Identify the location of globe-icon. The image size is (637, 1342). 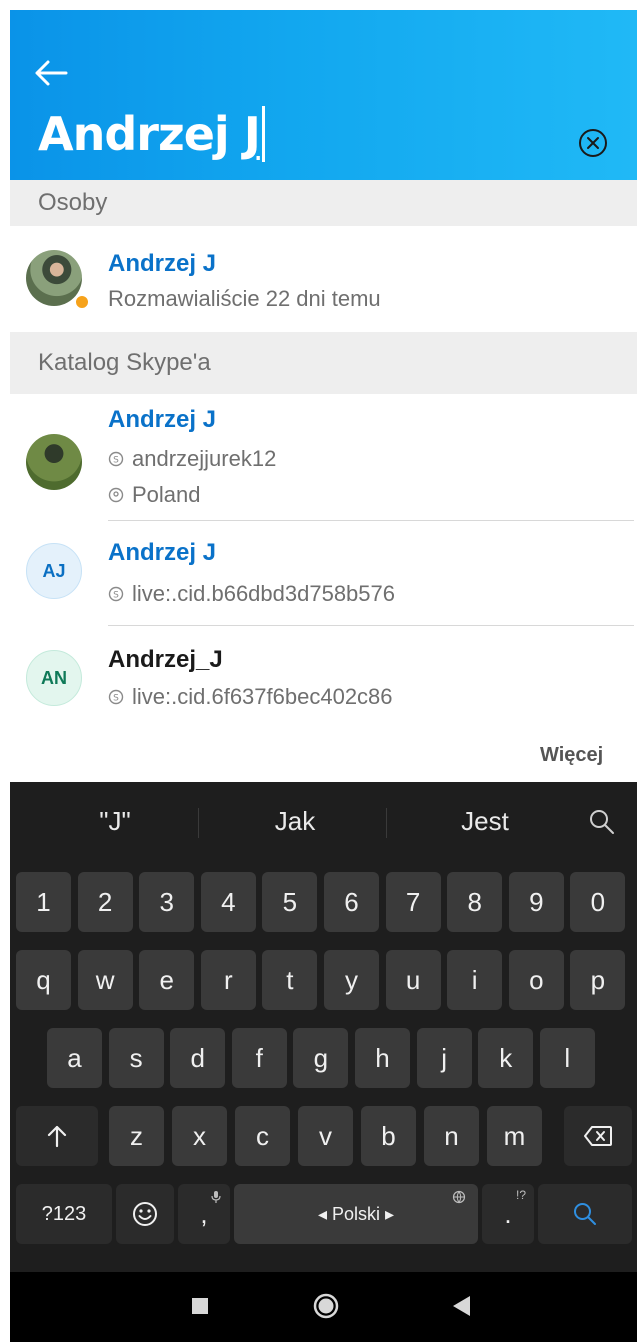
(459, 1197).